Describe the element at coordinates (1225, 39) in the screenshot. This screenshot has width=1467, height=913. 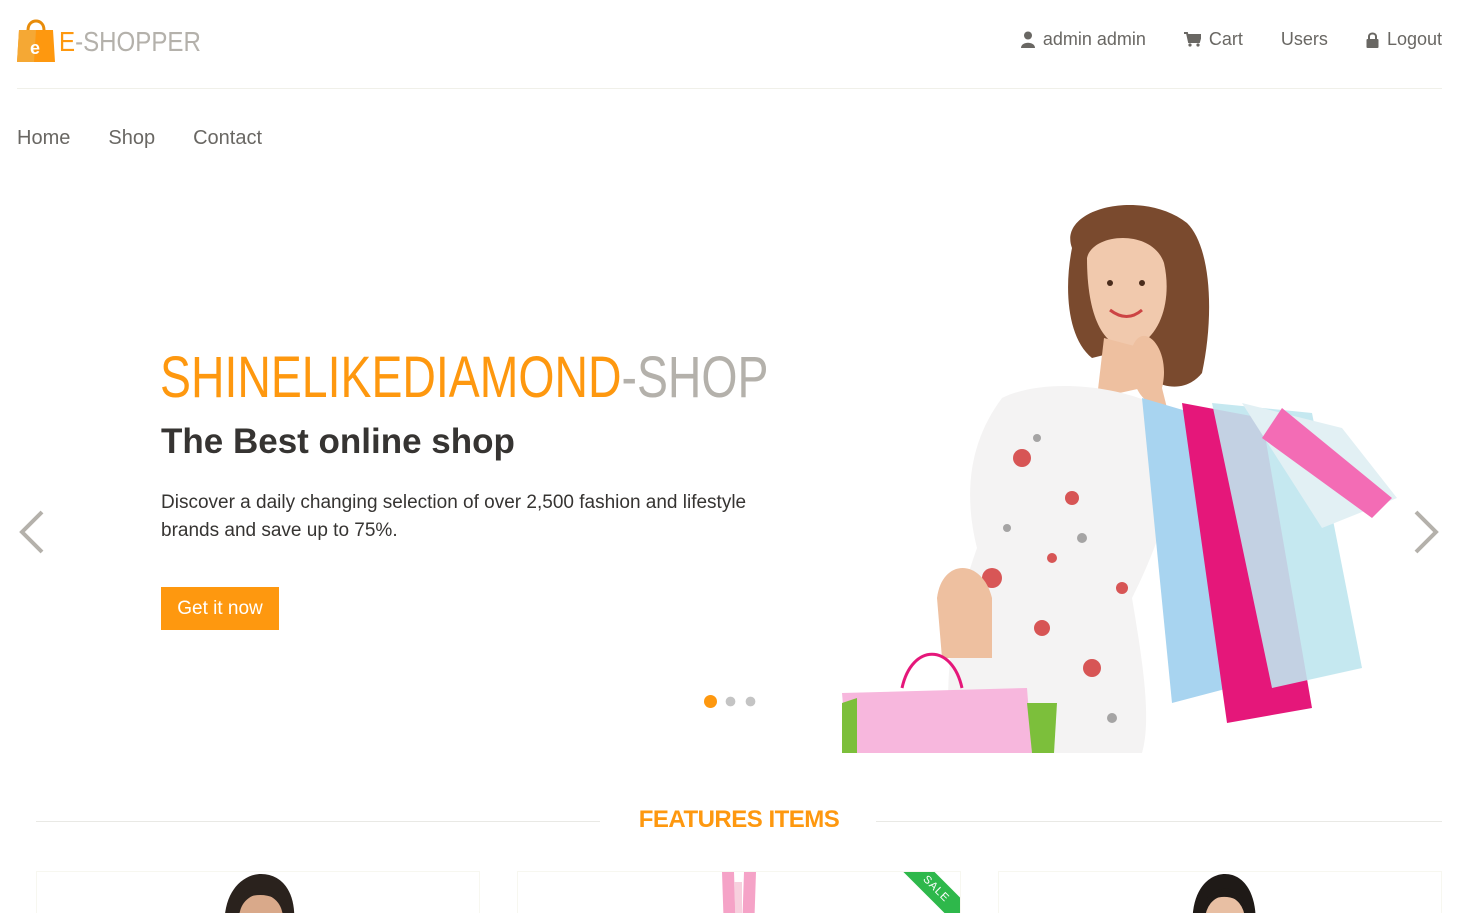
I see `cart-label: Cart` at that location.